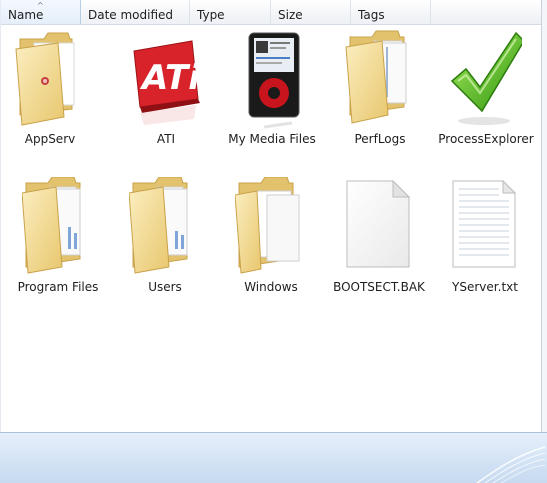 The width and height of the screenshot is (547, 483). I want to click on column-header-tags-label: Tags, so click(371, 15).